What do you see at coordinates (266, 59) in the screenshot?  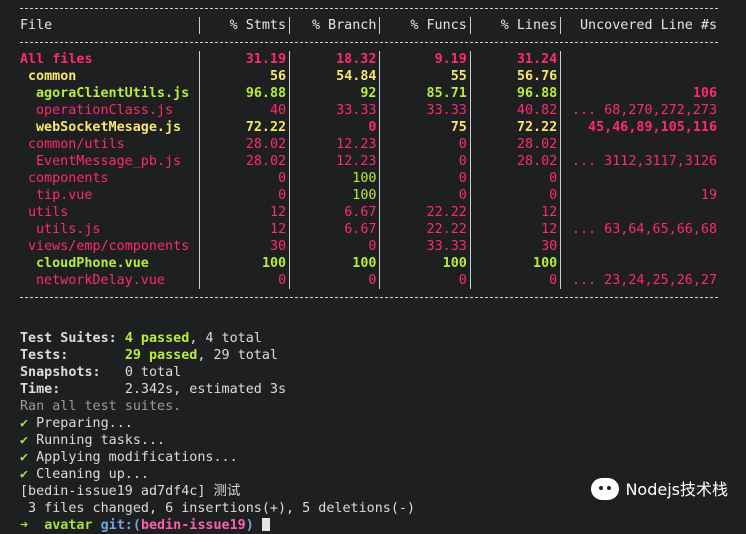 I see `cell-stmts: 31.19` at bounding box center [266, 59].